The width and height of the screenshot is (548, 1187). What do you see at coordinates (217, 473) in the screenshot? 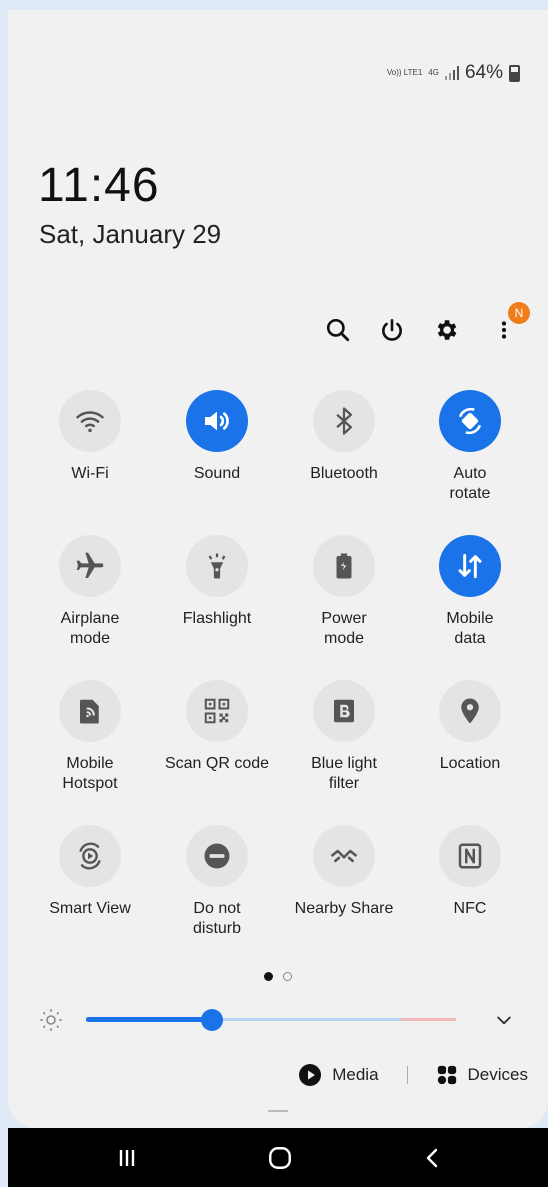
I see `tile-label: Sound` at bounding box center [217, 473].